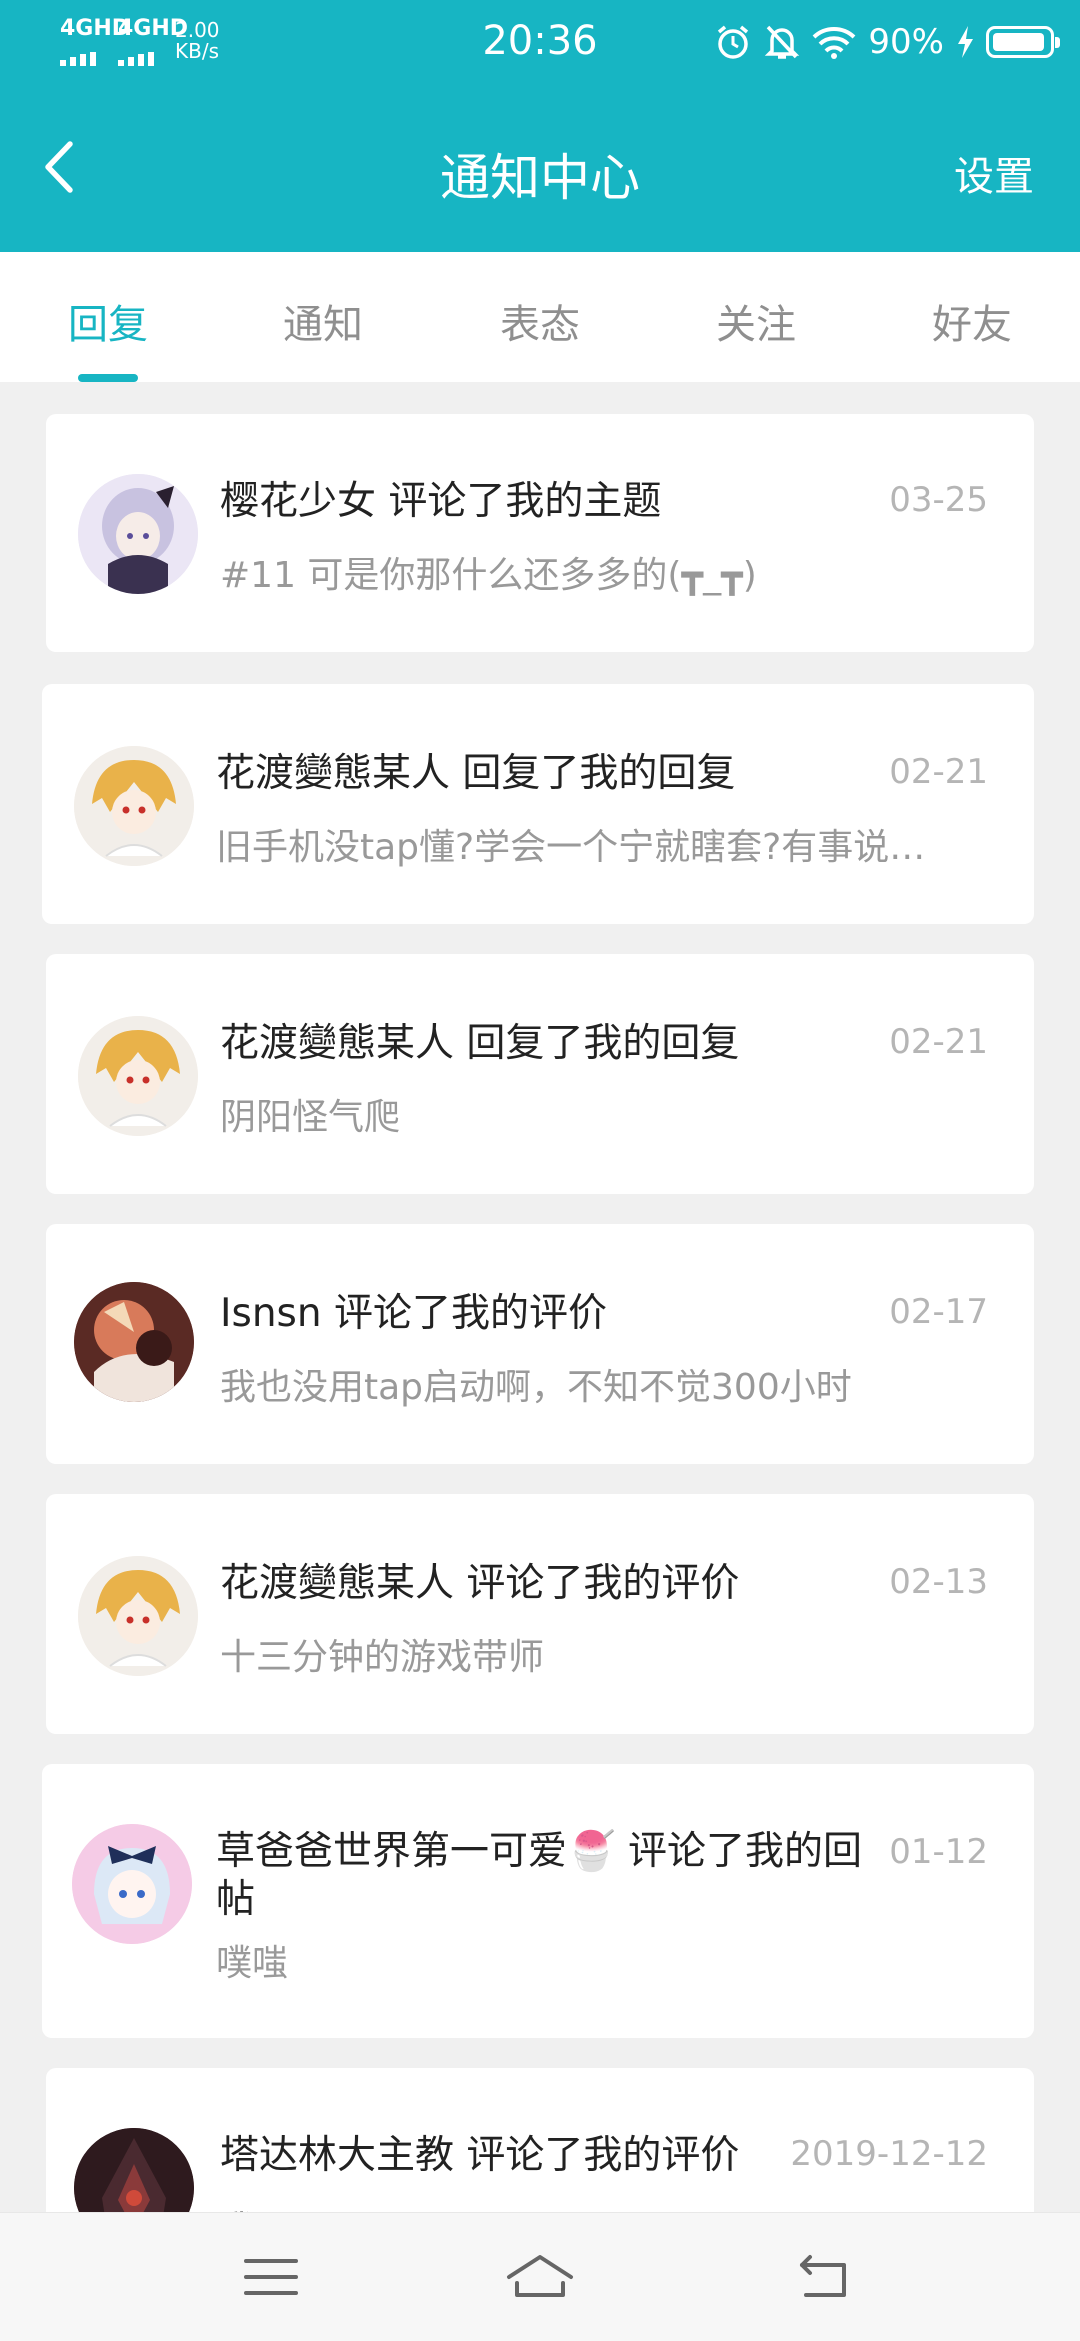 The width and height of the screenshot is (1080, 2341). What do you see at coordinates (540, 1344) in the screenshot?
I see `list-item: Isnsn 评论了我的评价 我也没用tap启动啊，不知不觉300小时 02-17` at bounding box center [540, 1344].